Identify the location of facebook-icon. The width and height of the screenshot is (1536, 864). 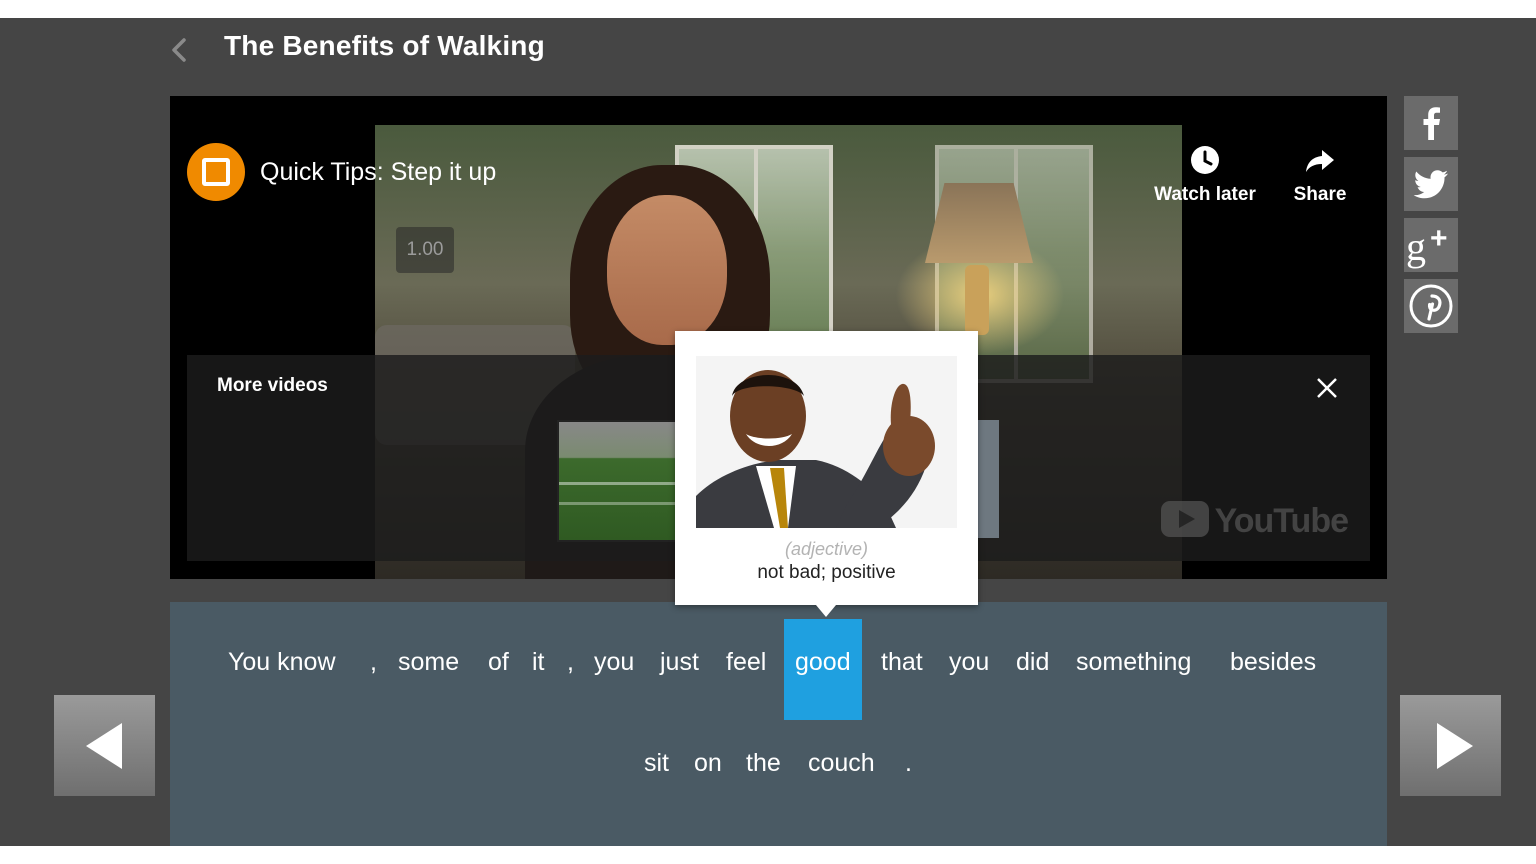
(1431, 123).